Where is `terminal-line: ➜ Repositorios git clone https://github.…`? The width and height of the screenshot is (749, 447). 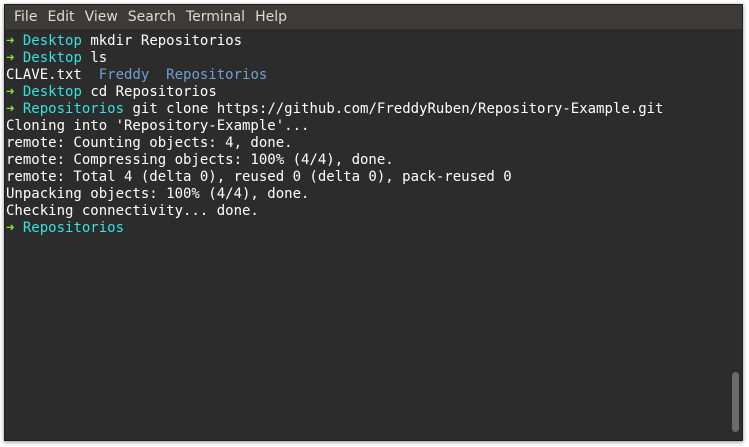
terminal-line: ➜ Repositorios git clone https://github.… is located at coordinates (367, 109).